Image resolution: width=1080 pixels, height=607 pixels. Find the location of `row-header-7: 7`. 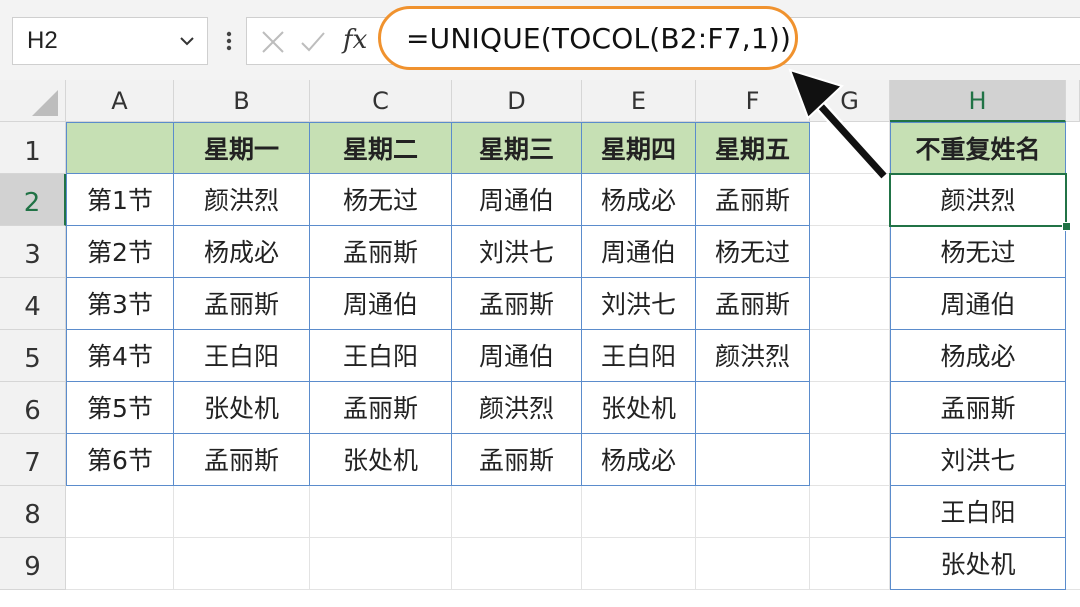

row-header-7: 7 is located at coordinates (33, 460).